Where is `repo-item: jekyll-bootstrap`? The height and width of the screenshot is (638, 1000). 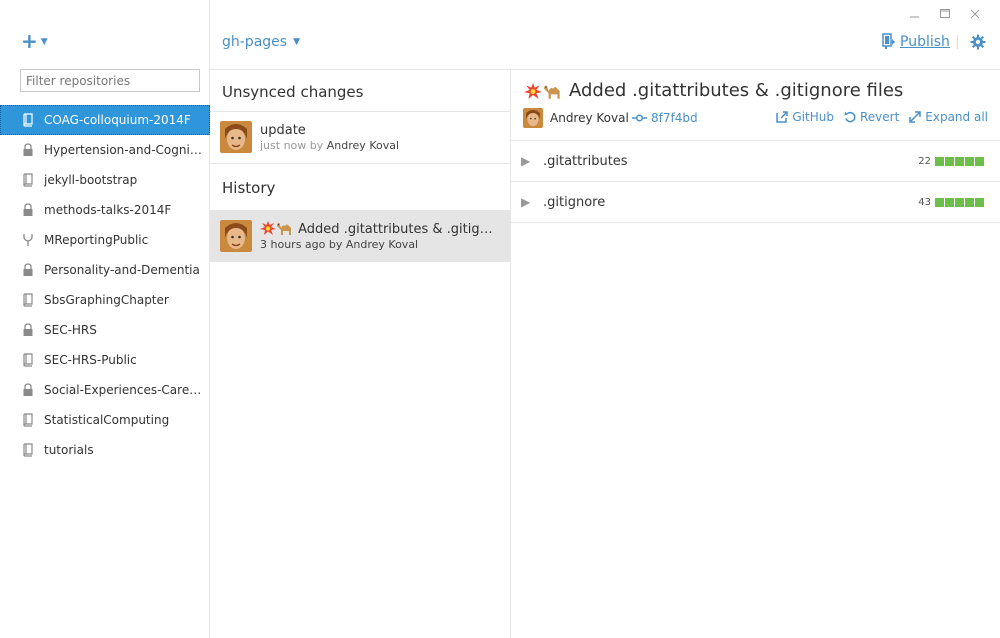 repo-item: jekyll-bootstrap is located at coordinates (105, 180).